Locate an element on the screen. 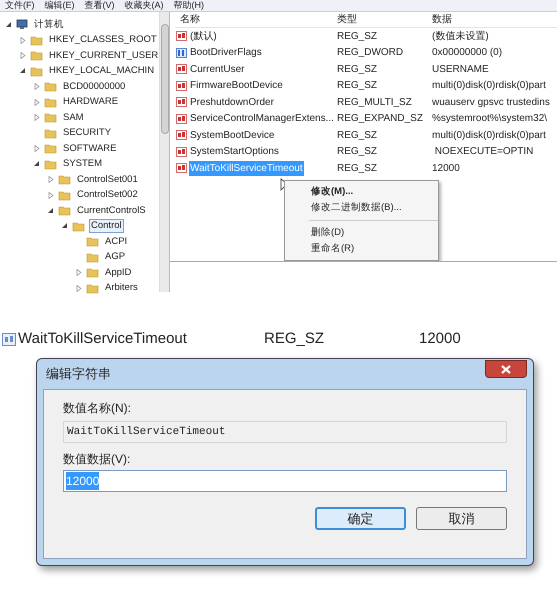  value-data-label: 数值数据(V): is located at coordinates (97, 459).